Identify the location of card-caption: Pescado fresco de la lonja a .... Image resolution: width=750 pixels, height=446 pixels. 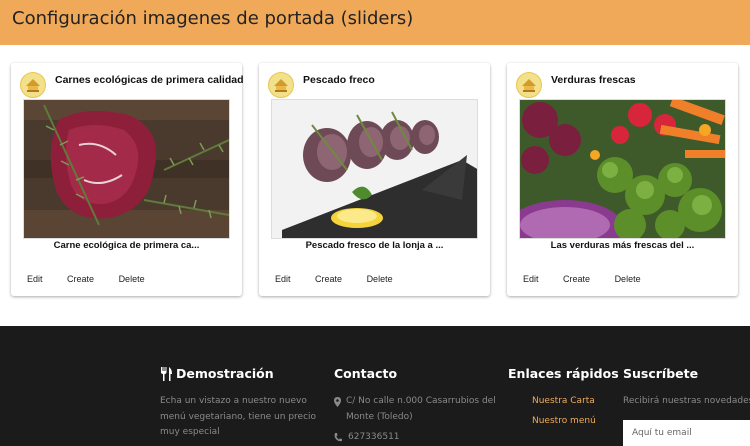
(374, 245).